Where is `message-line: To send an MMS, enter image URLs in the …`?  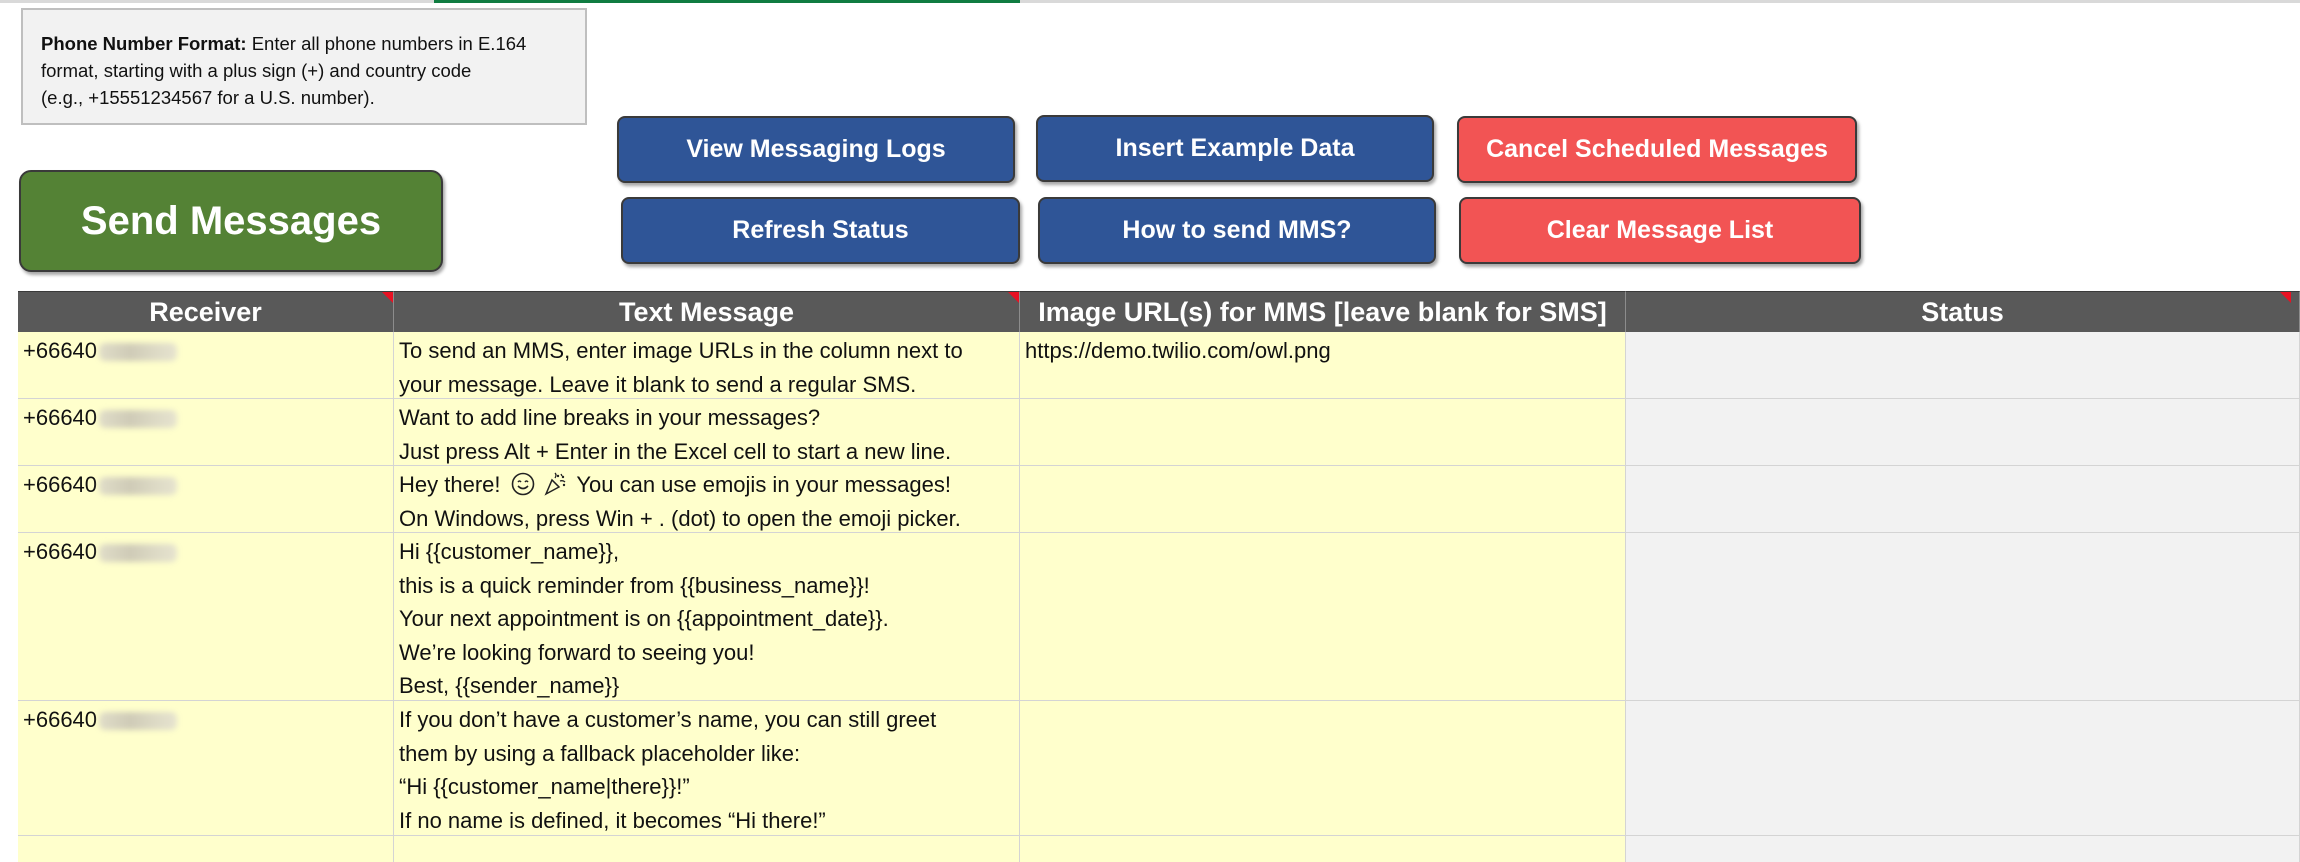 message-line: To send an MMS, enter image URLs in the … is located at coordinates (681, 350).